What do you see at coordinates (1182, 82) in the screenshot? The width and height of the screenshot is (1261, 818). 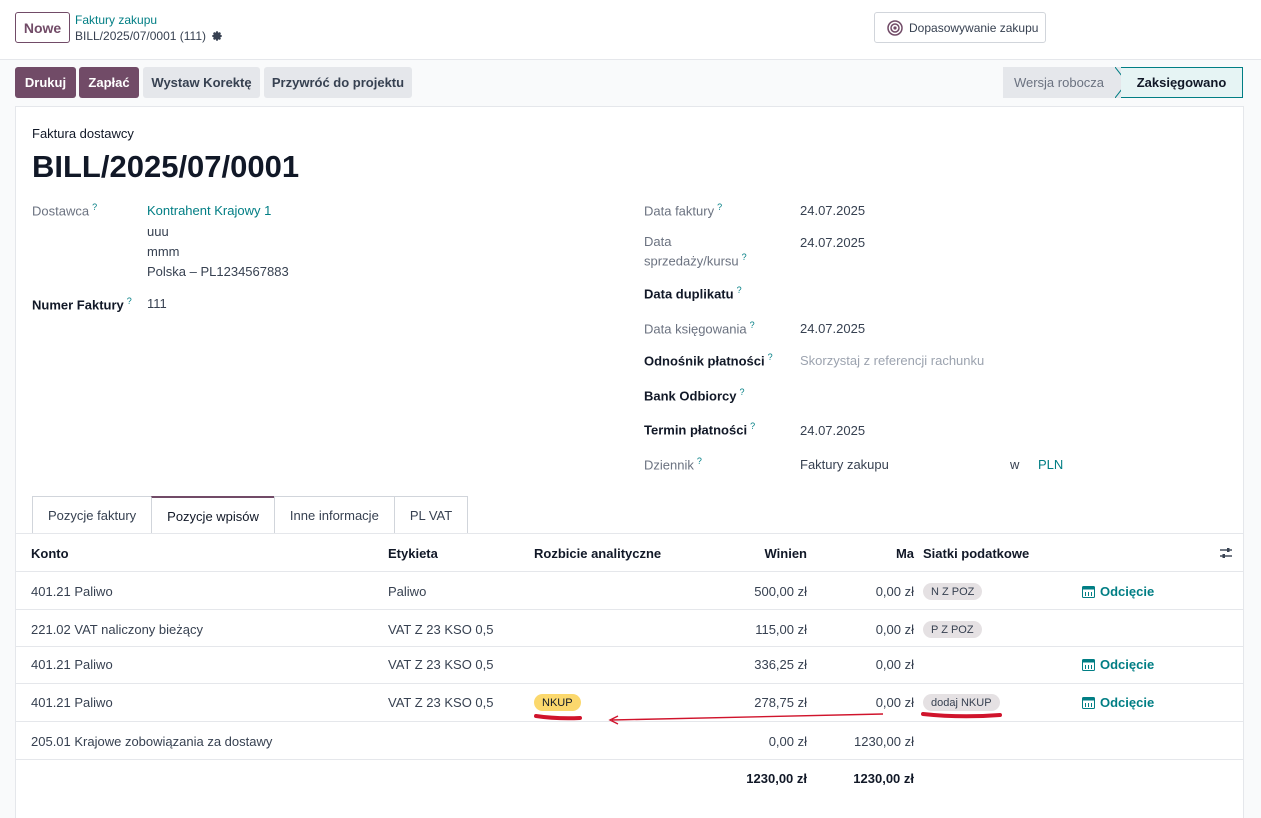 I see `status-posted: Zaksięgowano` at bounding box center [1182, 82].